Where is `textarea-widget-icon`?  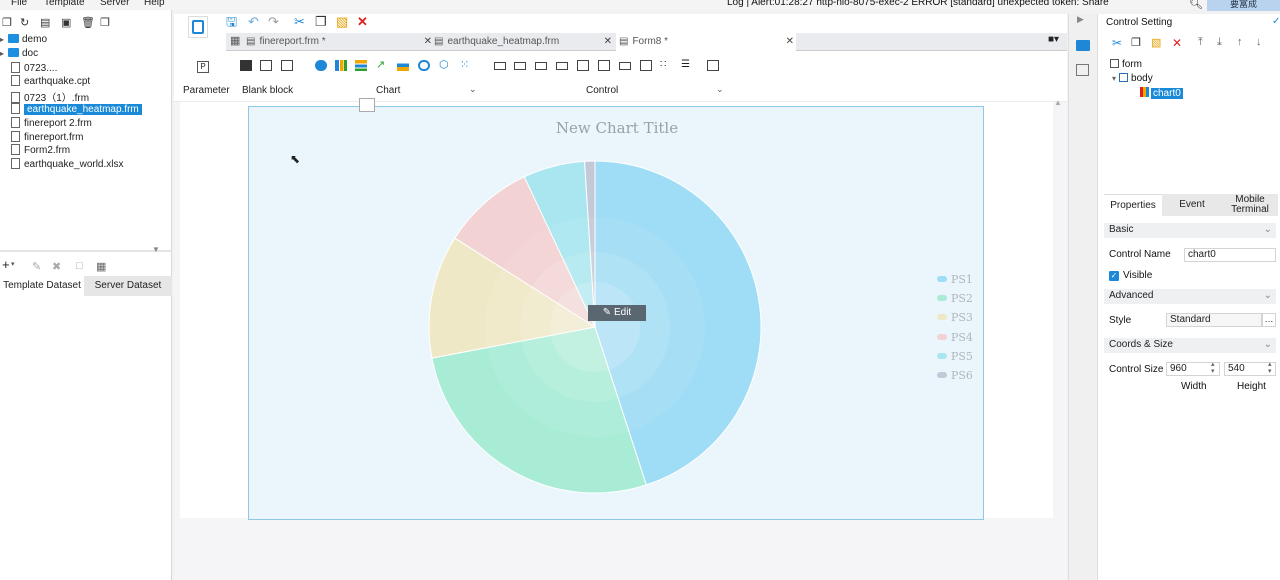 textarea-widget-icon is located at coordinates (646, 65).